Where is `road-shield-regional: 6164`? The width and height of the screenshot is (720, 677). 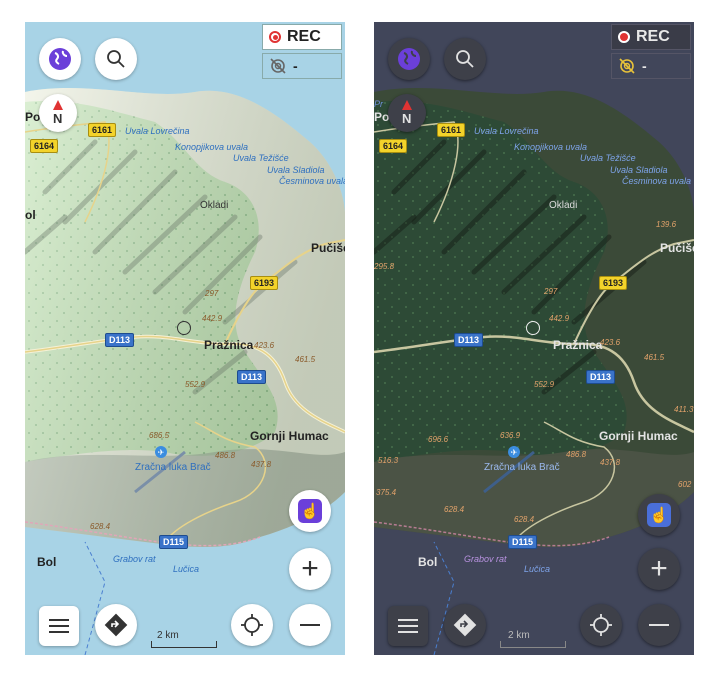 road-shield-regional: 6164 is located at coordinates (393, 146).